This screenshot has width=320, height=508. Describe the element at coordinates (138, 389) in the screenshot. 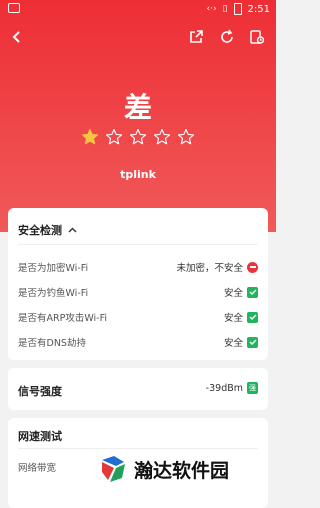

I see `signal-card: 信号强度 -39dBm 强` at that location.